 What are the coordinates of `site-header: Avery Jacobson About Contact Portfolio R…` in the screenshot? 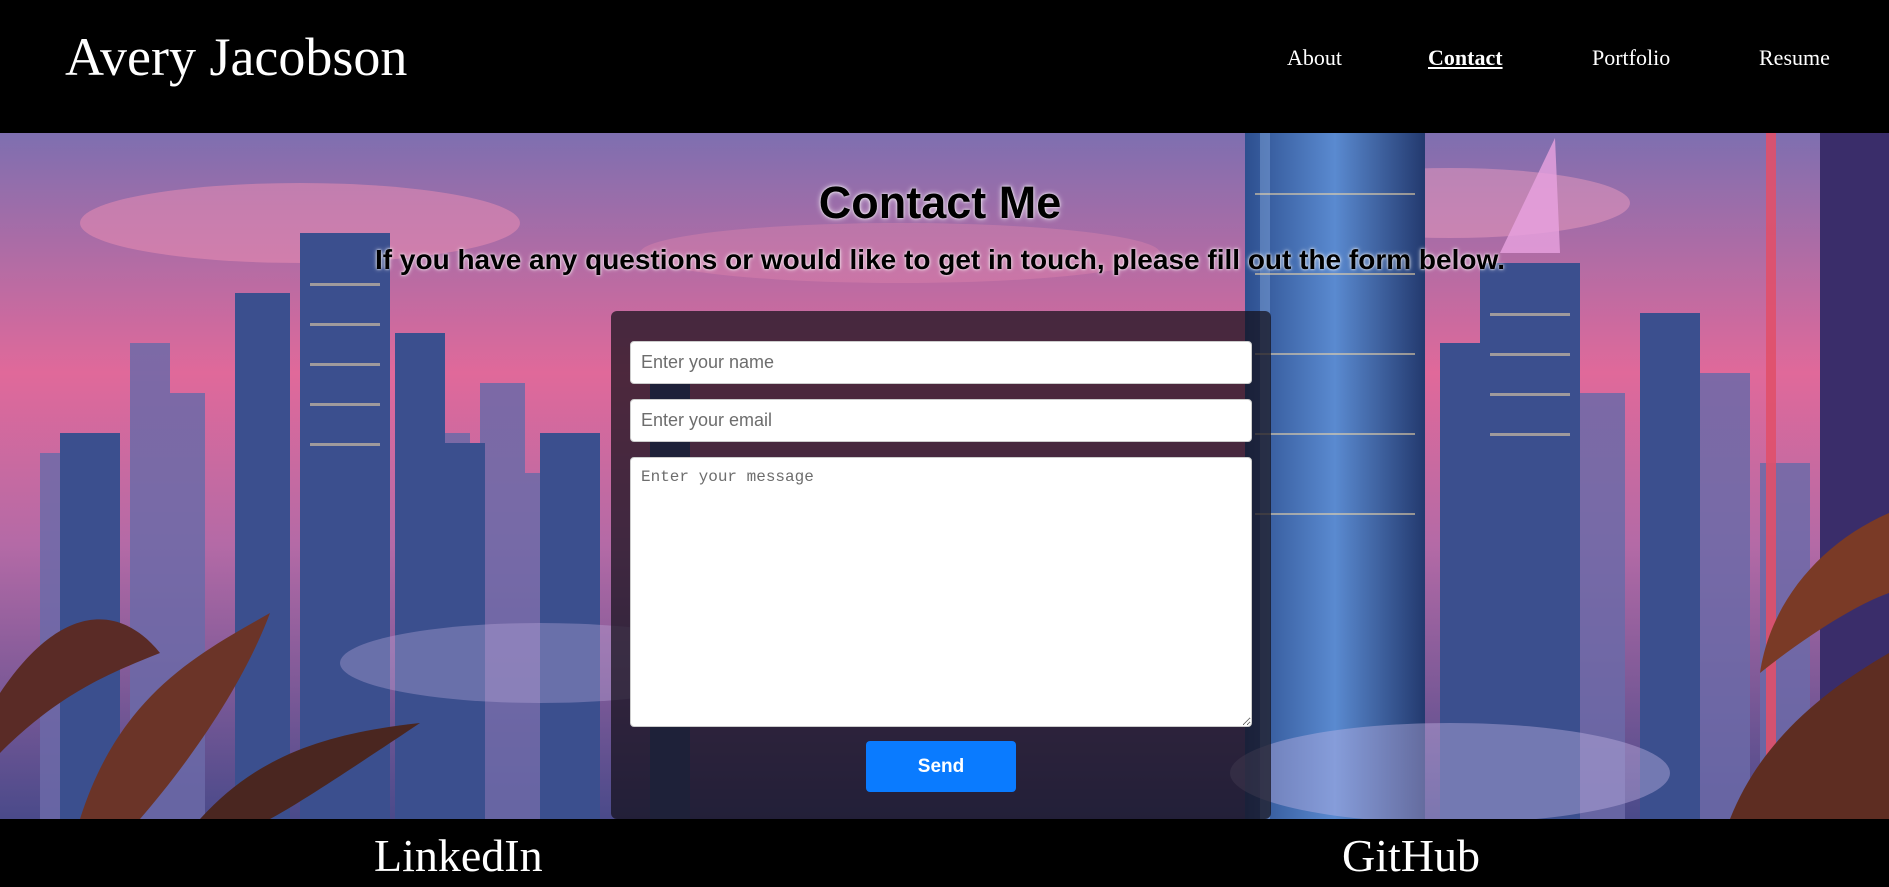 It's located at (944, 66).